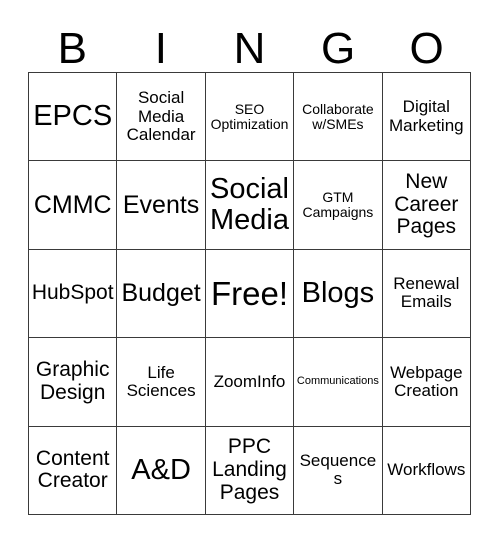  What do you see at coordinates (249, 48) in the screenshot?
I see `bingo-header-letter-n: N` at bounding box center [249, 48].